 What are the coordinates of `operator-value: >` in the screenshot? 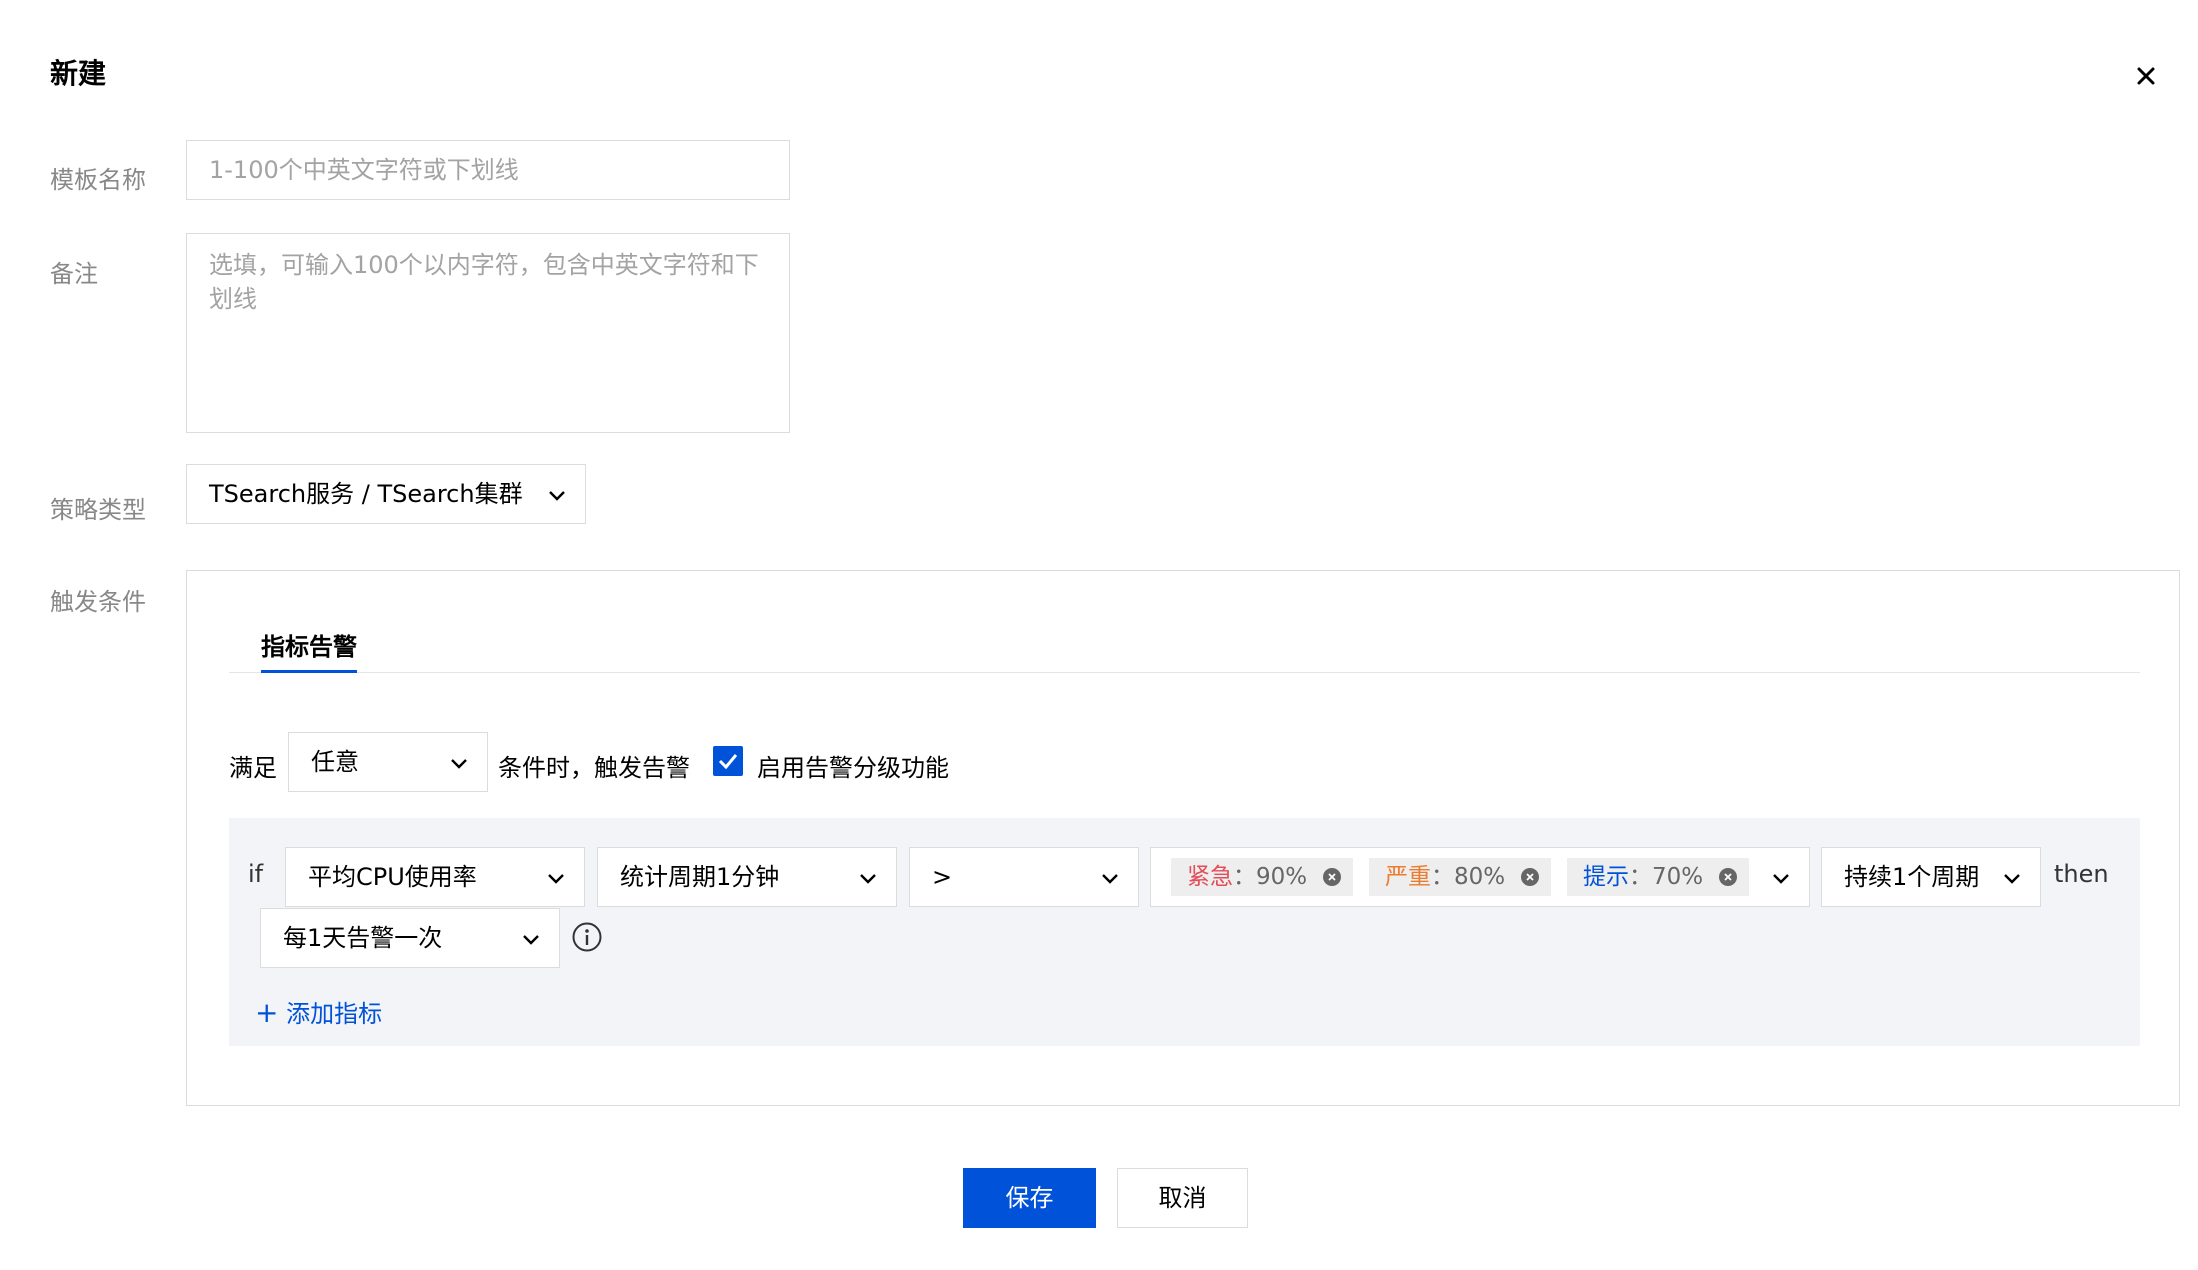 It's located at (942, 877).